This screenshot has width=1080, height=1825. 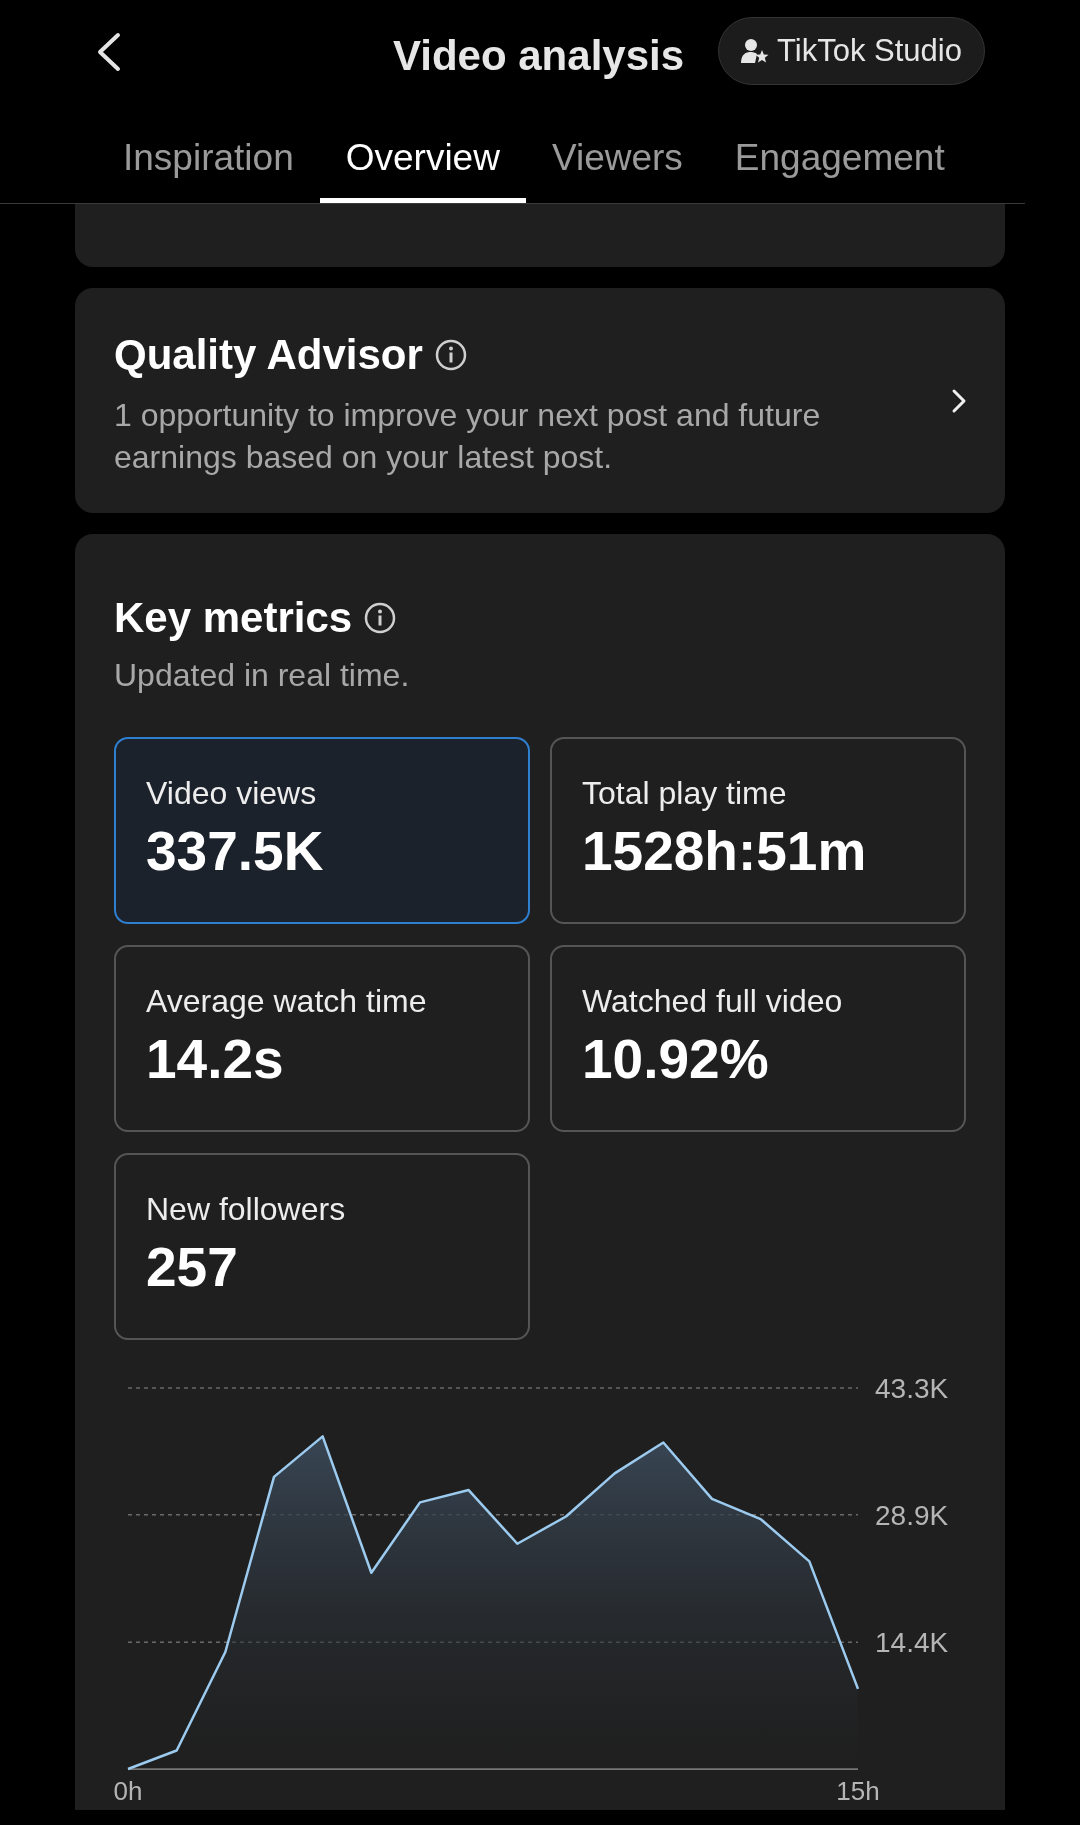 What do you see at coordinates (287, 1001) in the screenshot?
I see `metric-label: Average watch time` at bounding box center [287, 1001].